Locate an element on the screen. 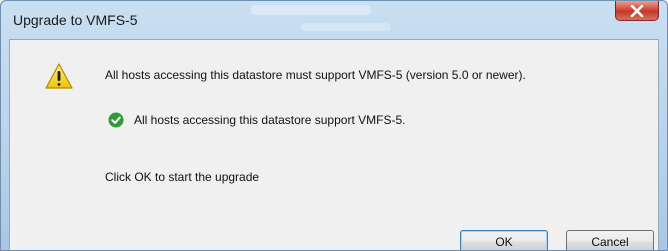 This screenshot has width=668, height=251. close-icon is located at coordinates (637, 10).